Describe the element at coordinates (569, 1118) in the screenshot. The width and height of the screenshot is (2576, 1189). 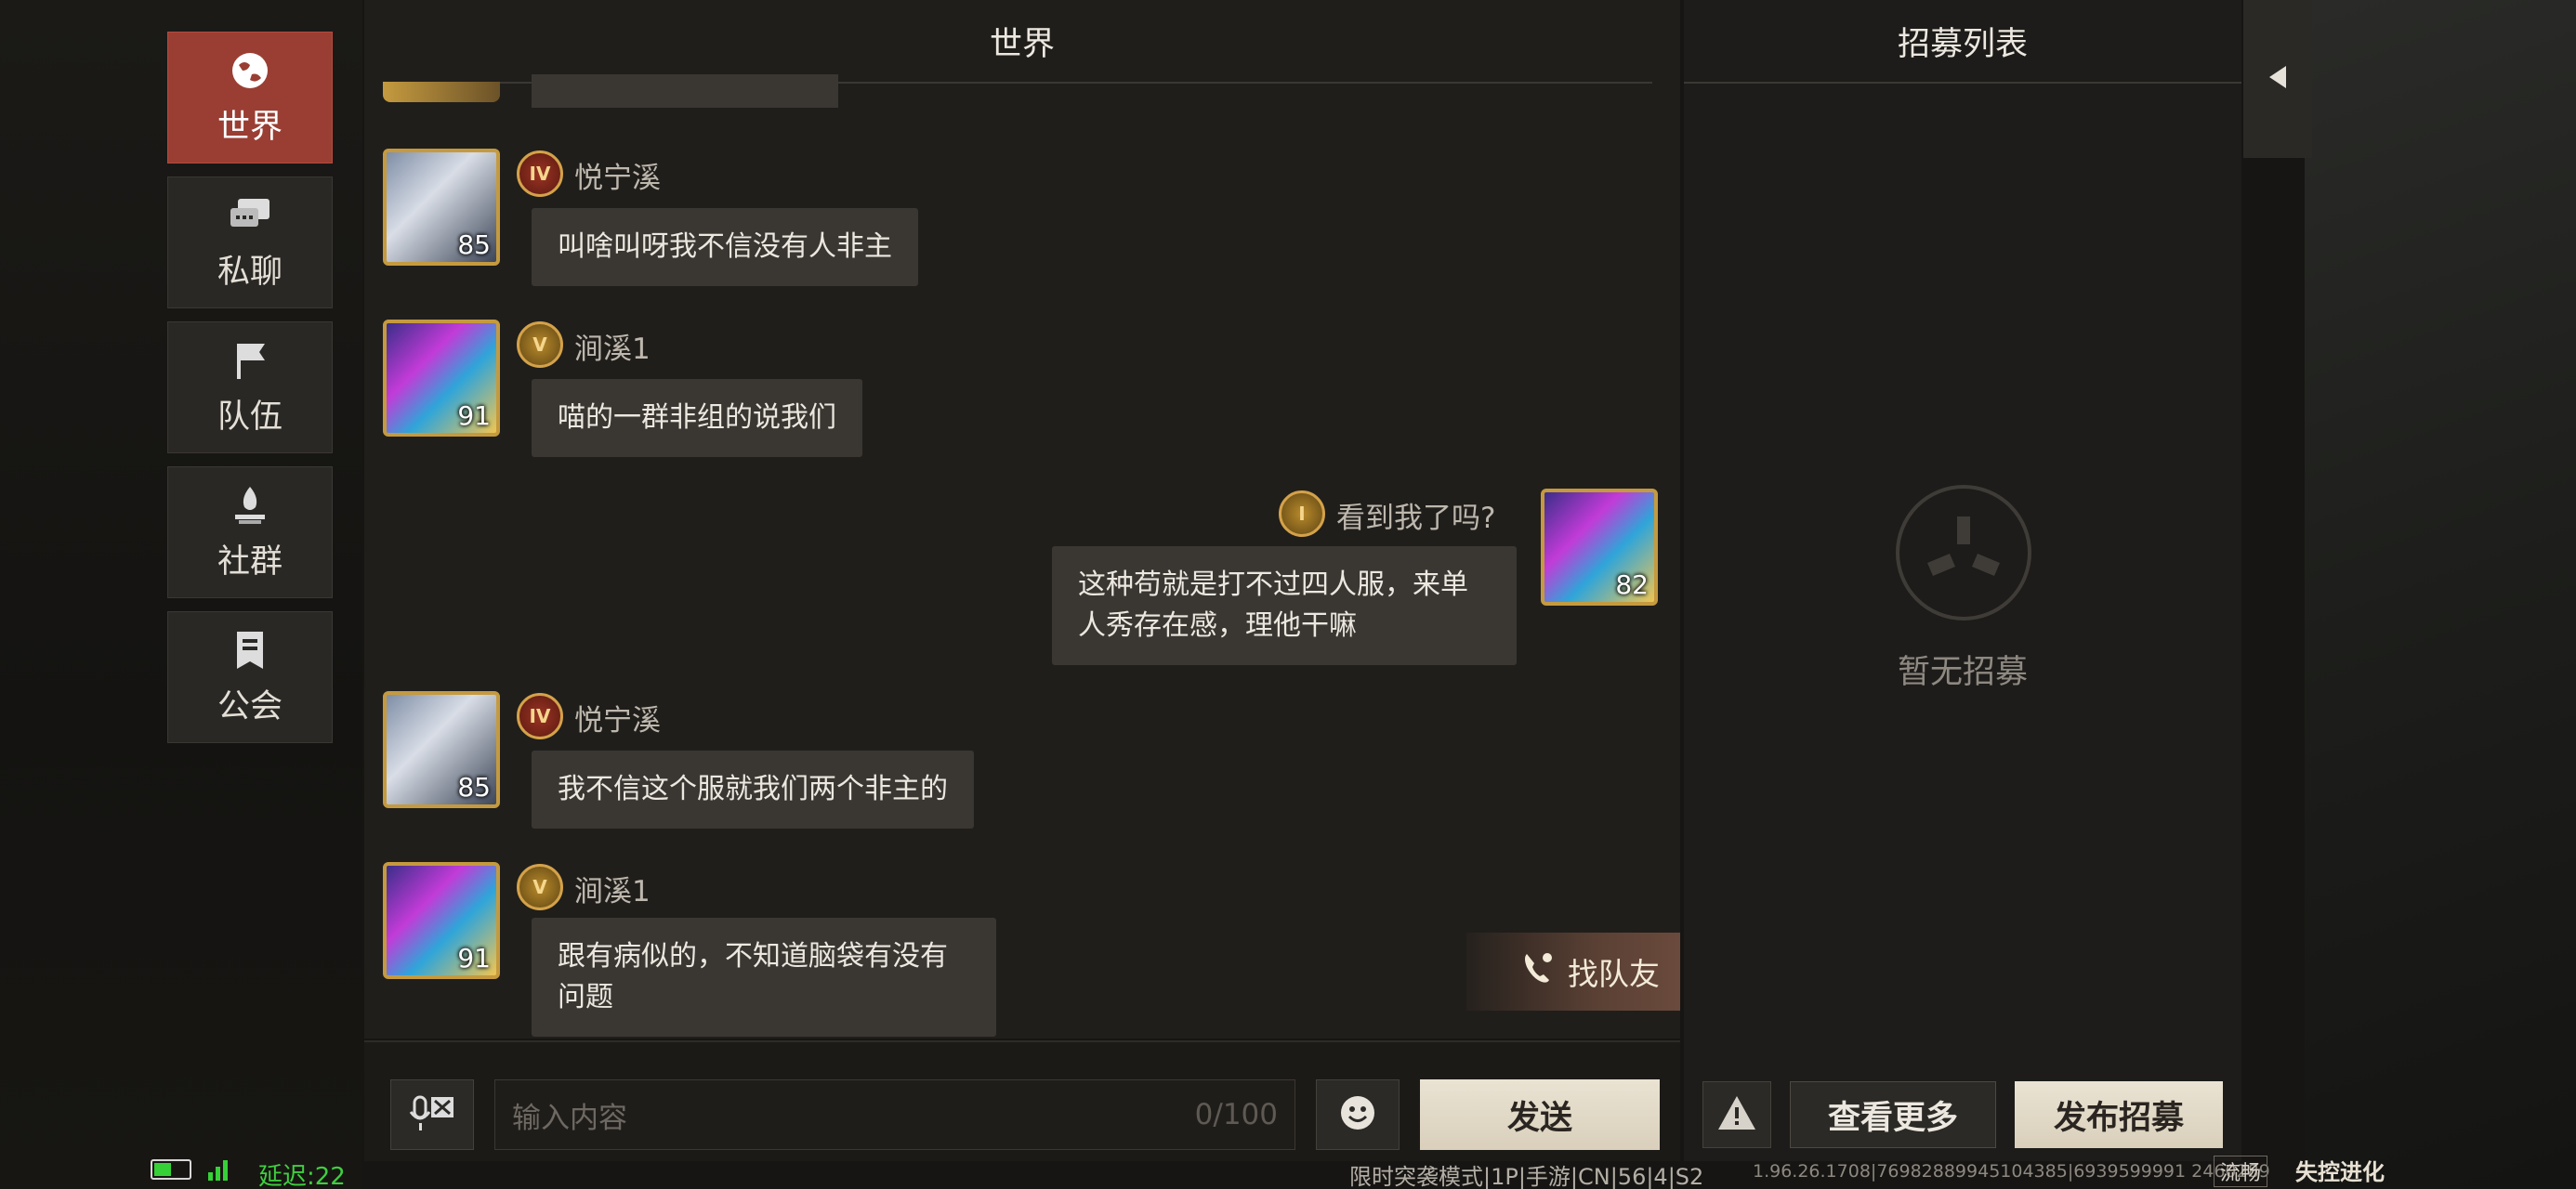
I see `input-placeholder: 输入内容` at that location.